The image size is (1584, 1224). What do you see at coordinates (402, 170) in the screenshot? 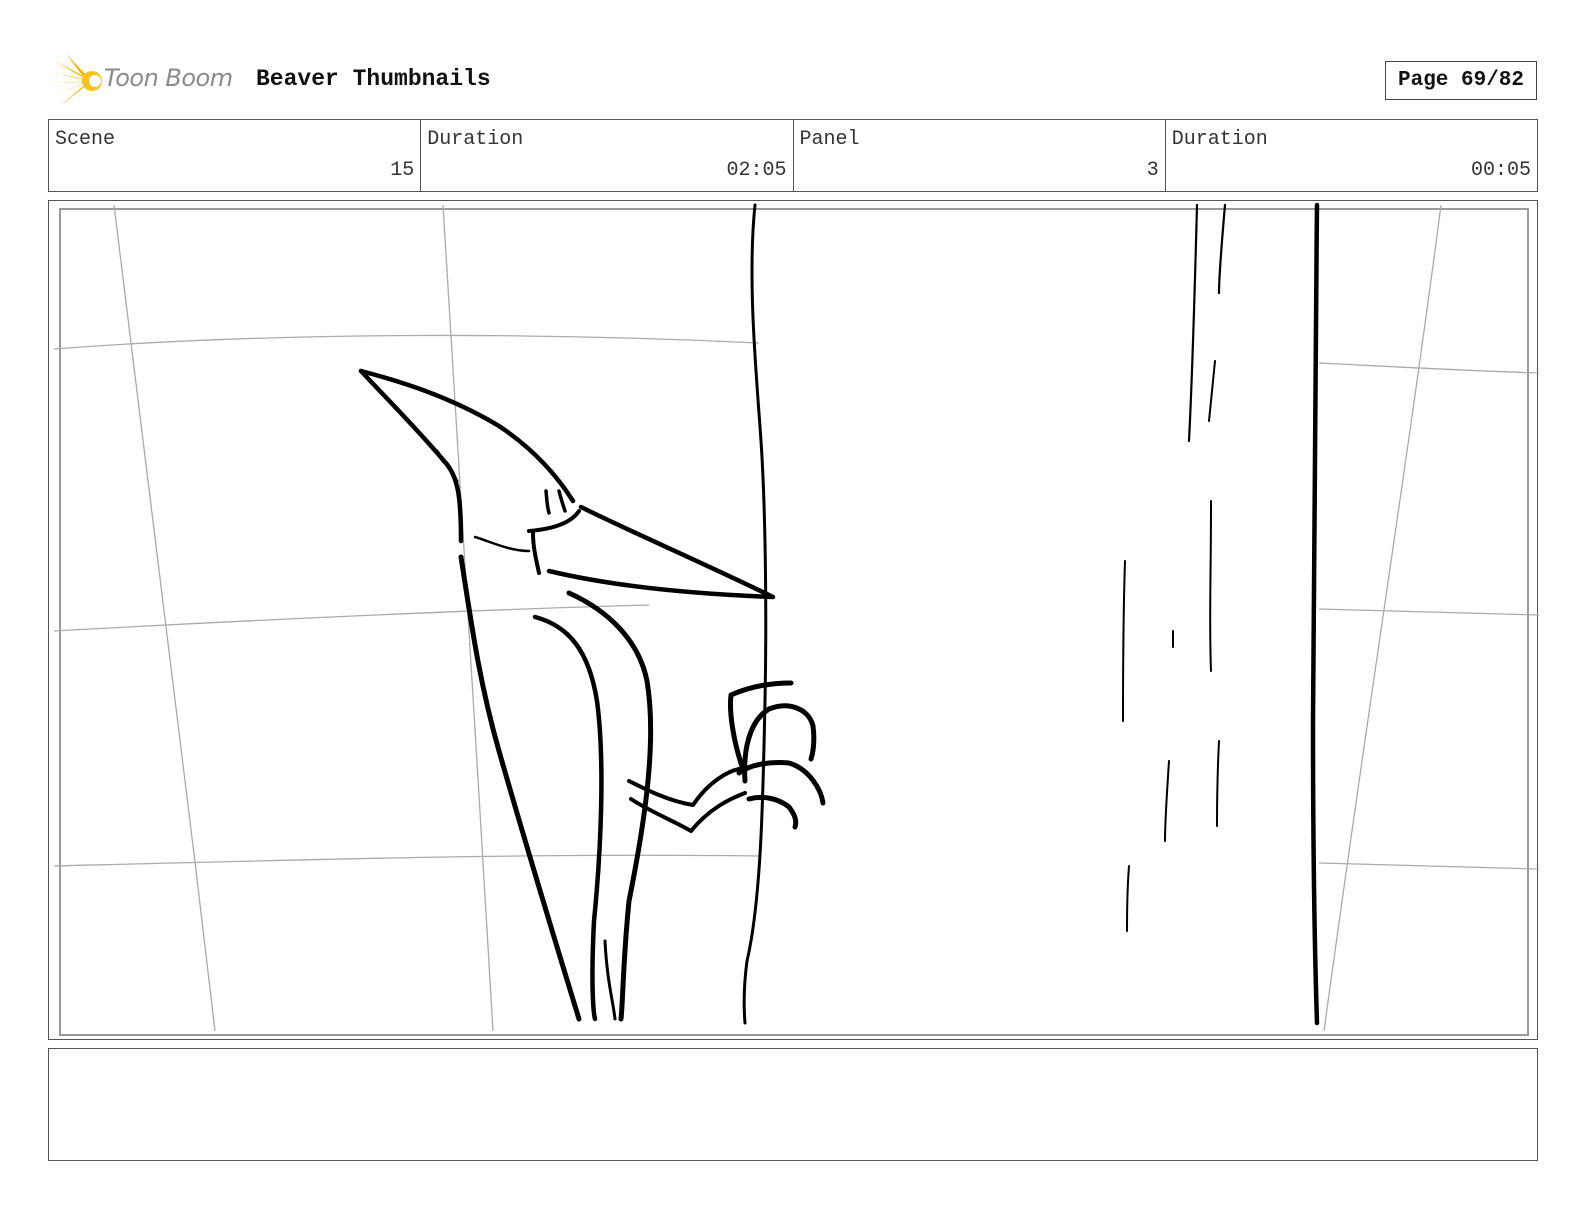
I see `scene-value: 15` at bounding box center [402, 170].